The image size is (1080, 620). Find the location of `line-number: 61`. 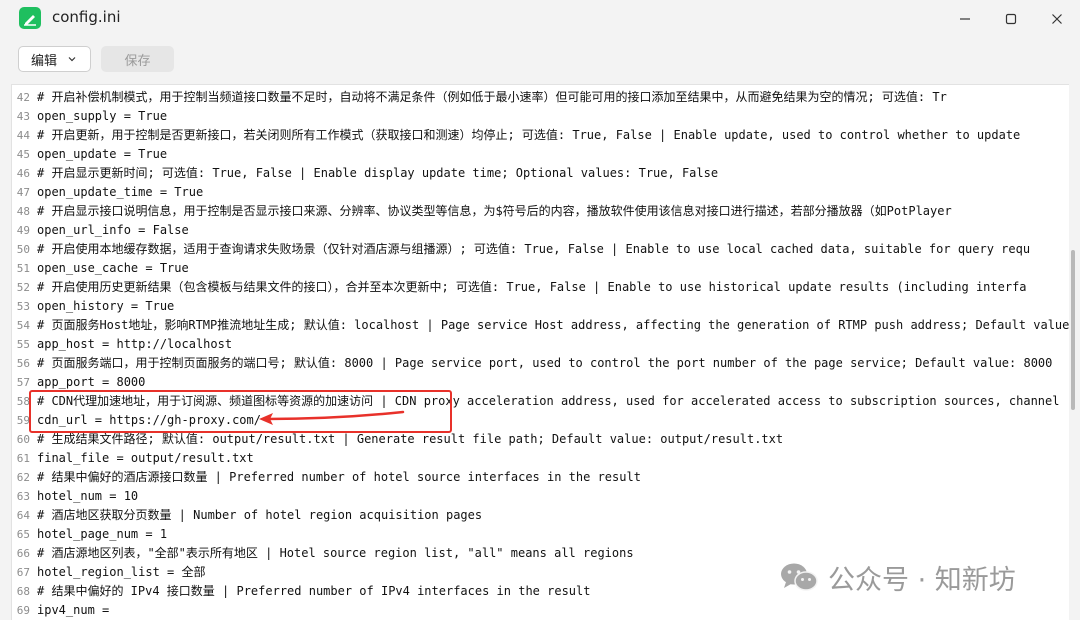

line-number: 61 is located at coordinates (23, 458).